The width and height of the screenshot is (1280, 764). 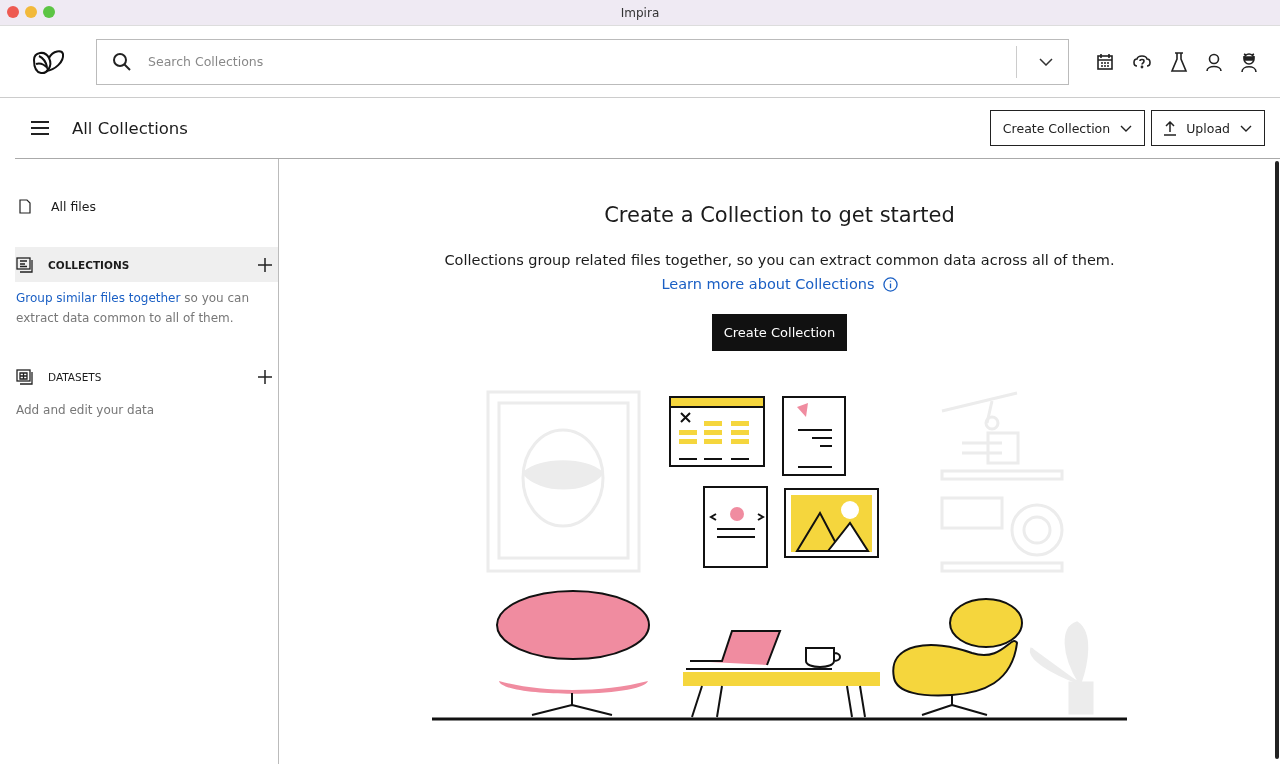 What do you see at coordinates (640, 12) in the screenshot?
I see `window-title: Impira` at bounding box center [640, 12].